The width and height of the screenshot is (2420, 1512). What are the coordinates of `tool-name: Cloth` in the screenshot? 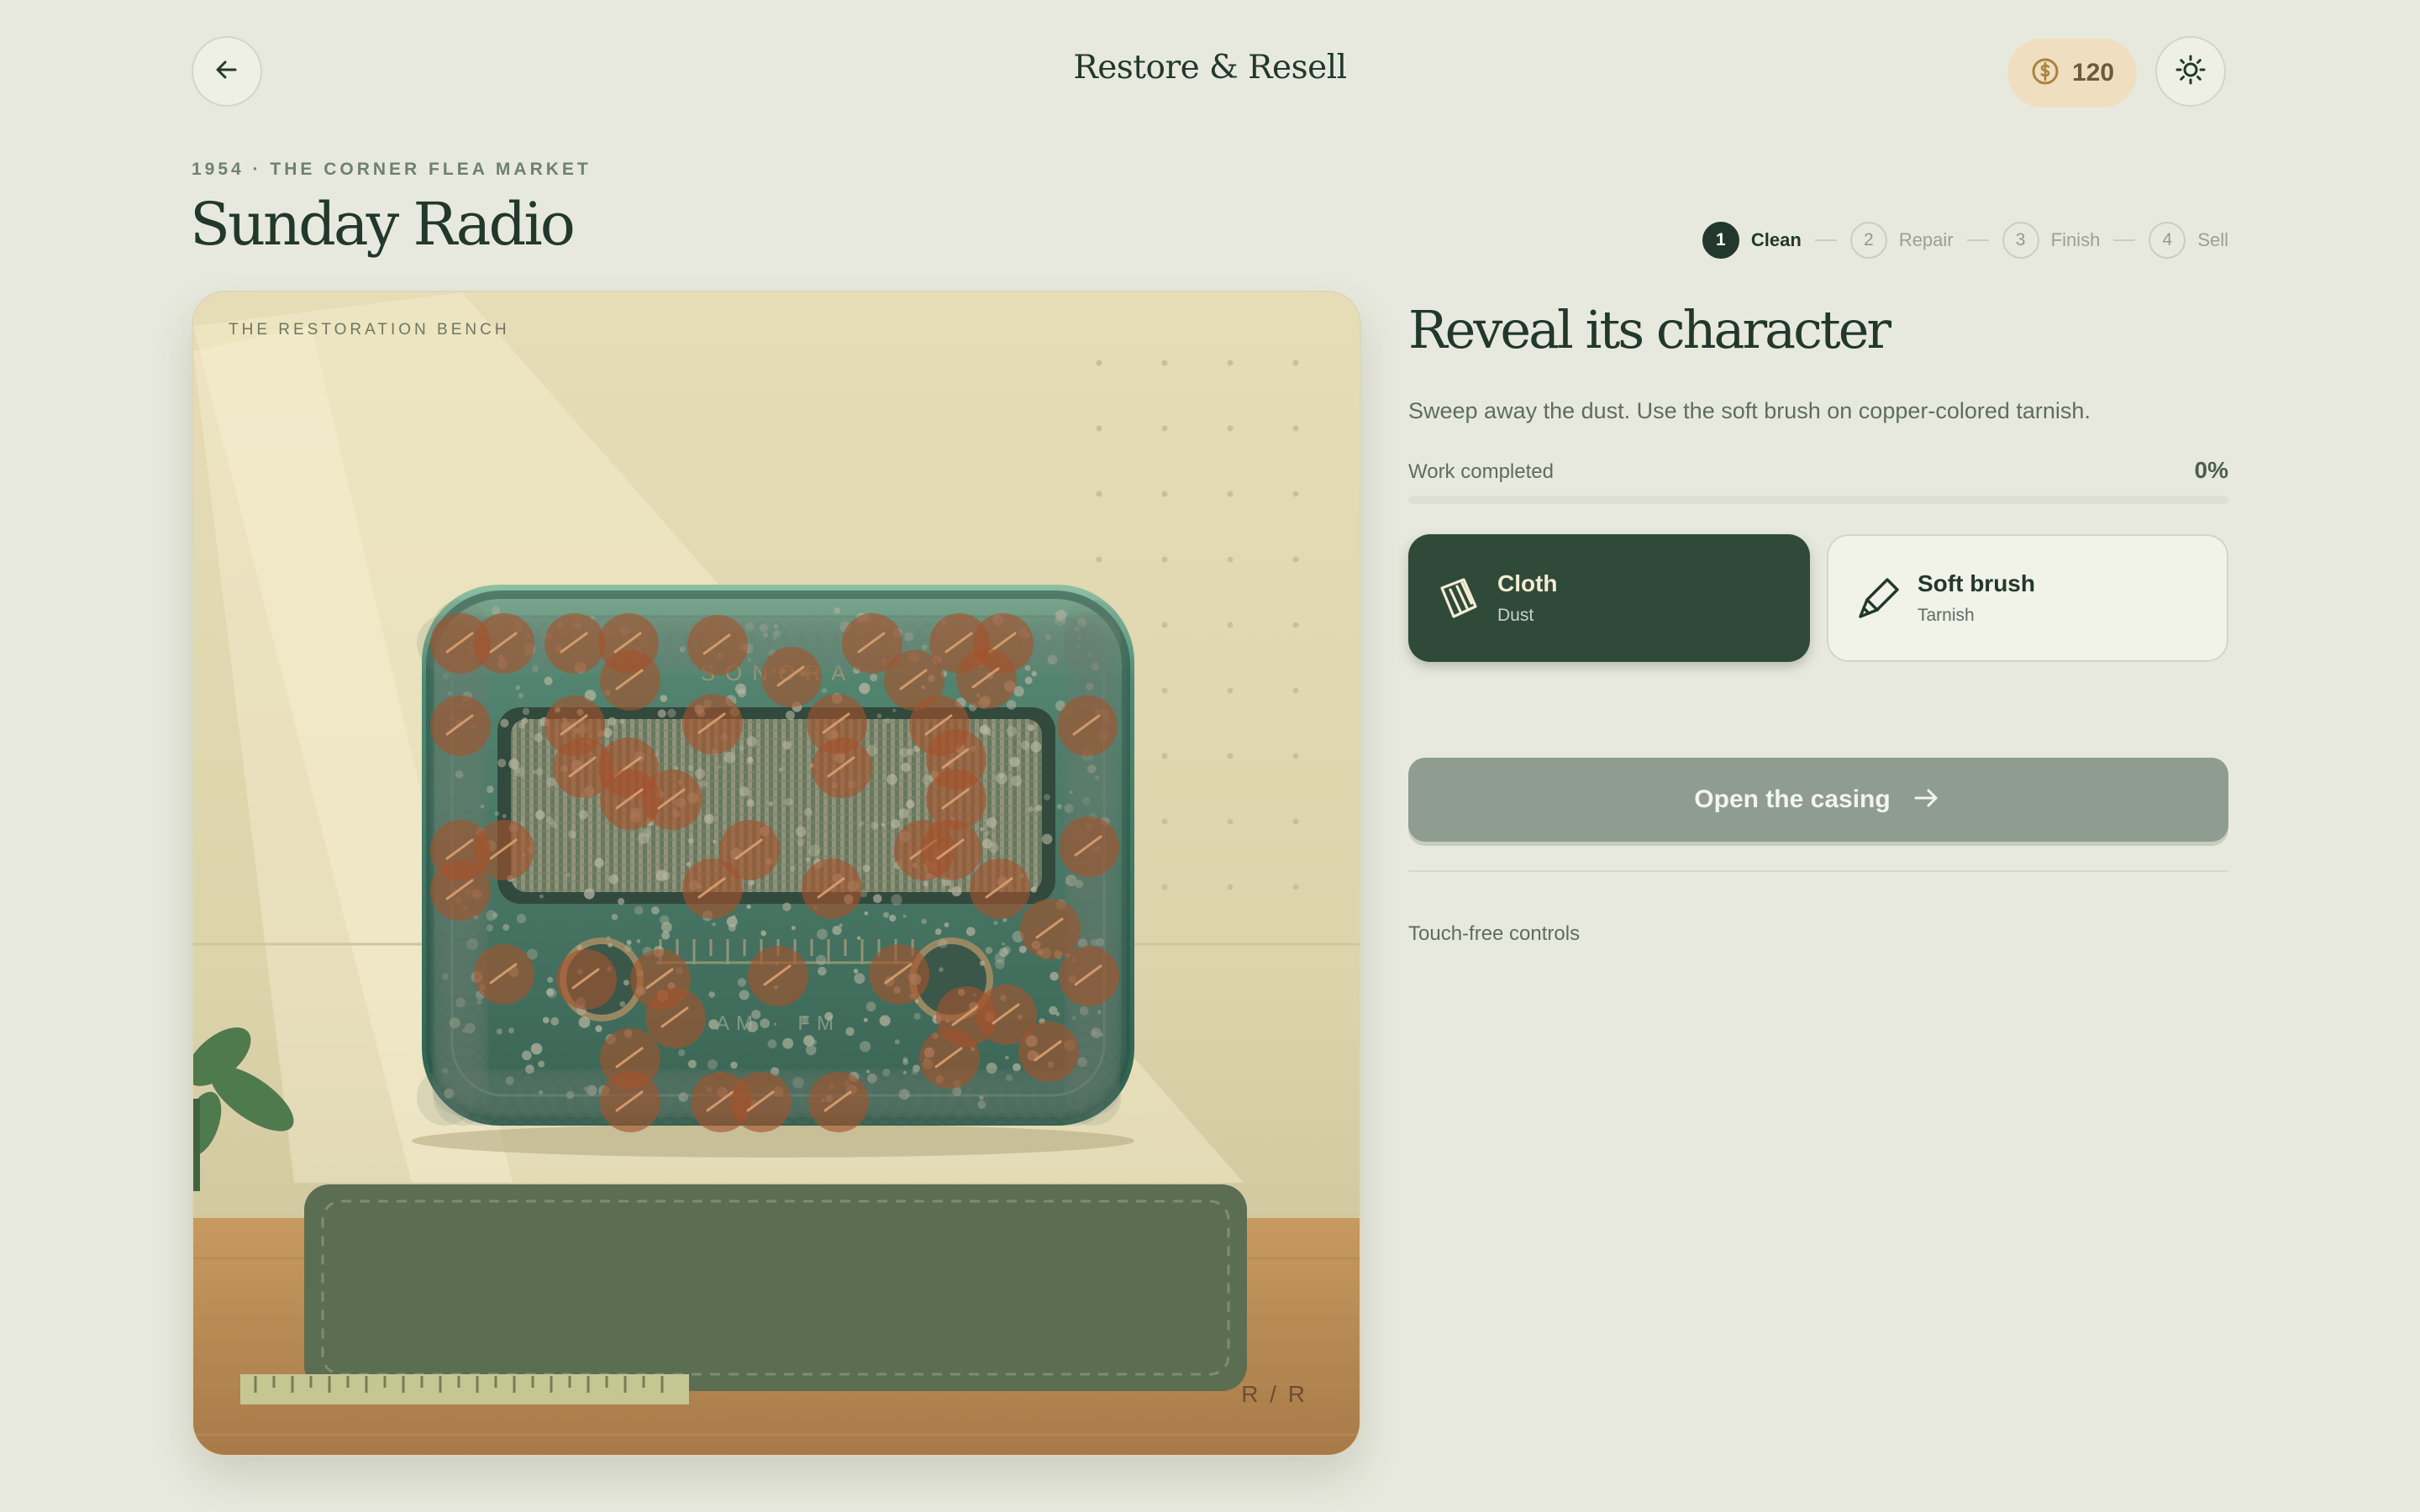 It's located at (1528, 583).